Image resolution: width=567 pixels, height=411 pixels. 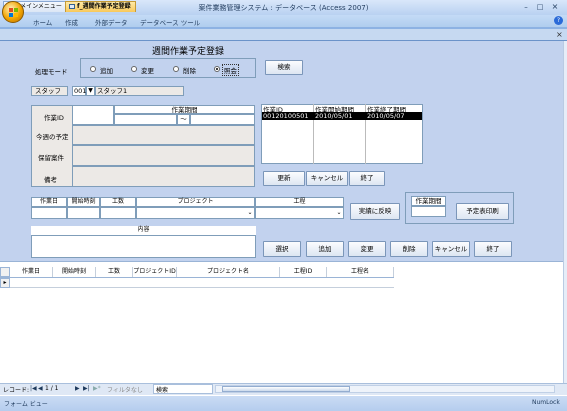 I want to click on detail-process-combo, so click(x=299, y=213).